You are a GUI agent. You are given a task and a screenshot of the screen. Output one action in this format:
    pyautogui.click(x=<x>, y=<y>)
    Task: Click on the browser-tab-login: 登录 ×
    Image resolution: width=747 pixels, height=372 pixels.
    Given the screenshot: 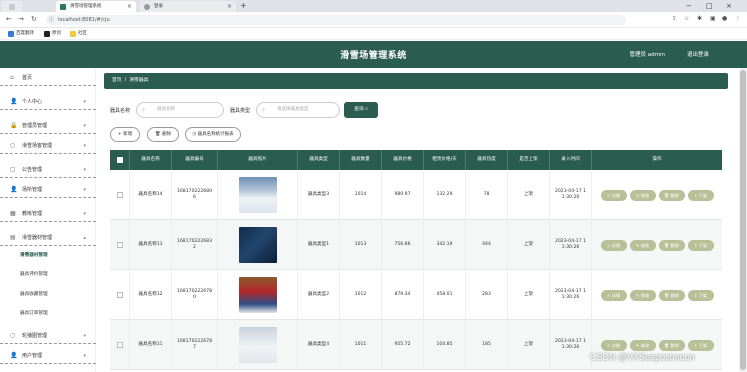 What is the action you would take?
    pyautogui.click(x=188, y=6)
    